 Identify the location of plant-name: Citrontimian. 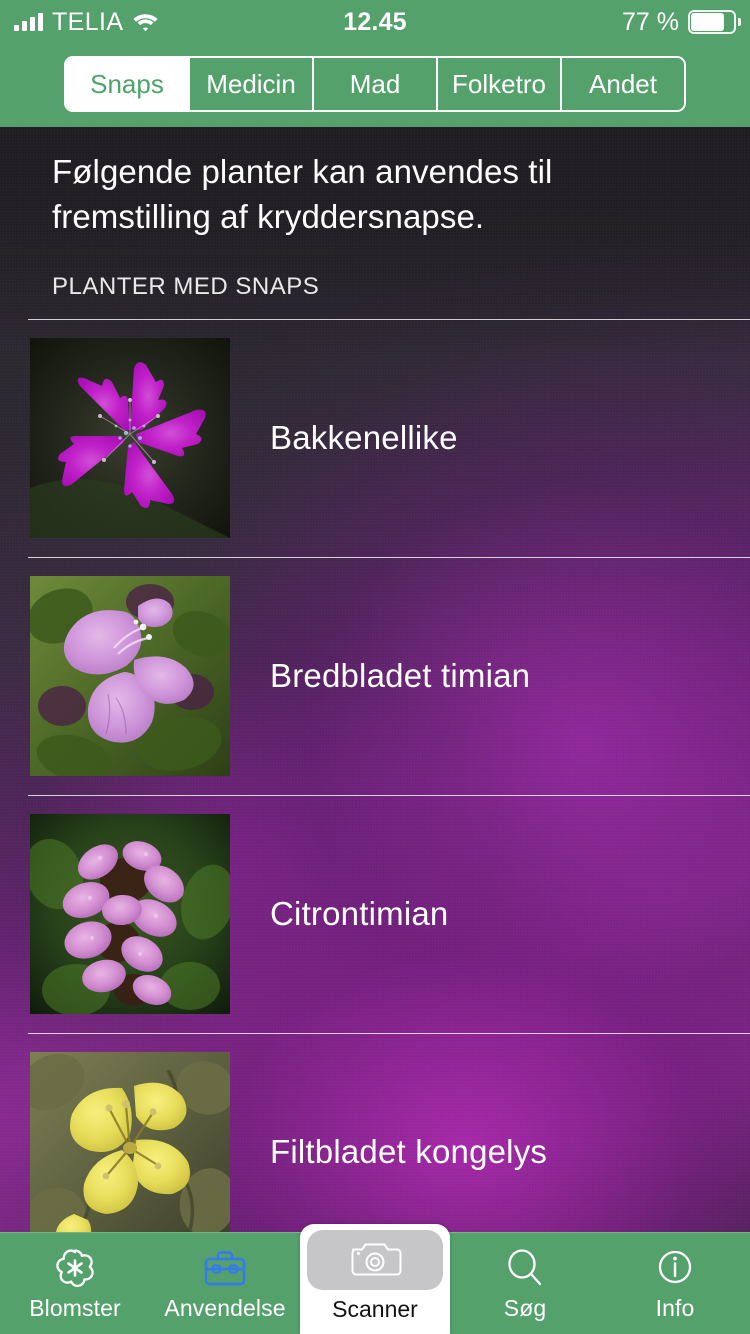
(359, 913).